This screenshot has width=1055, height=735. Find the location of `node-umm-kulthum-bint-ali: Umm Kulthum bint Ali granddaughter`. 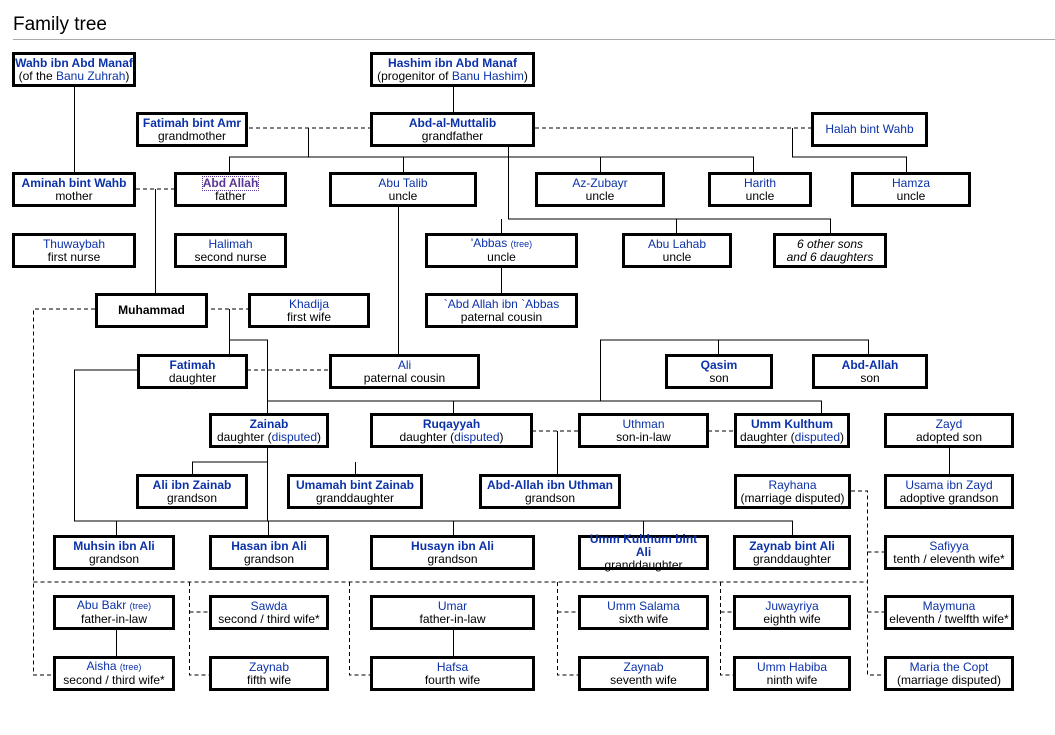

node-umm-kulthum-bint-ali: Umm Kulthum bint Ali granddaughter is located at coordinates (643, 552).